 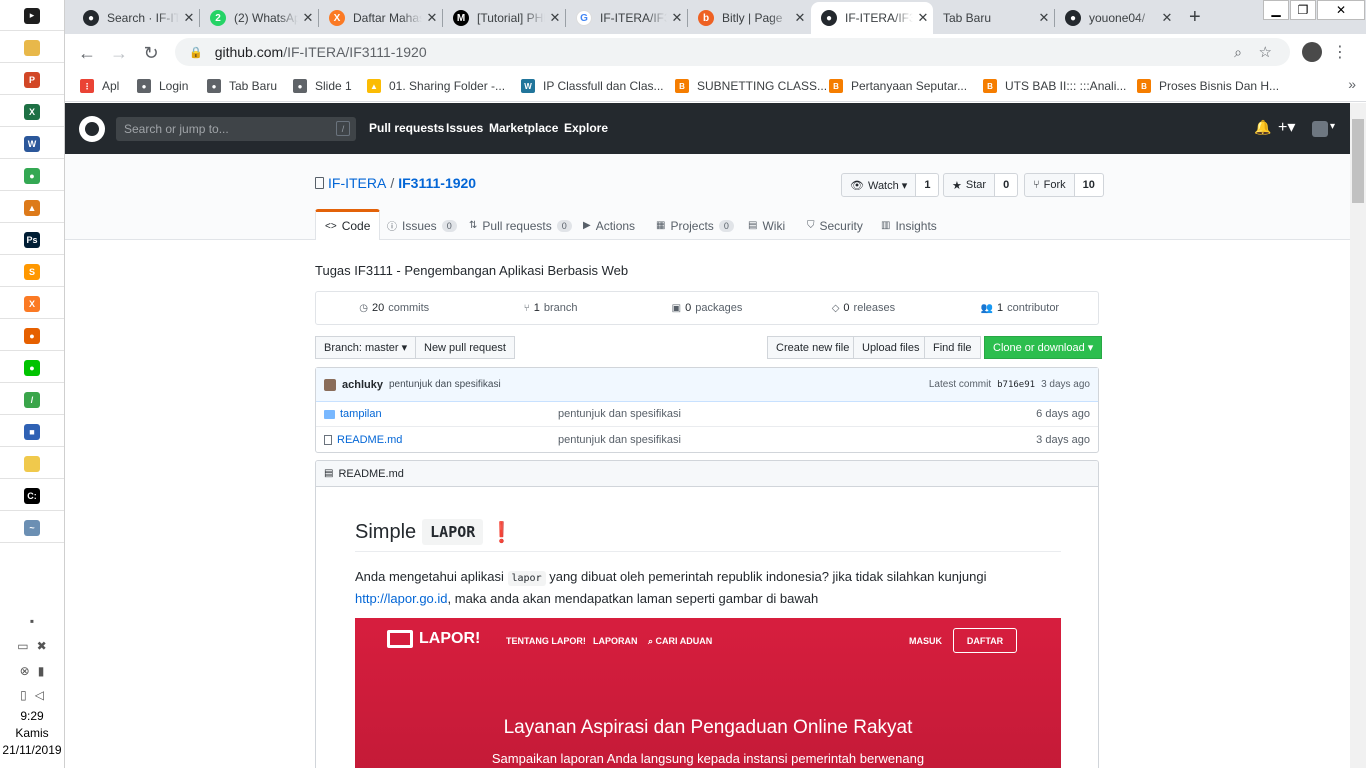 I want to click on browser-tab: Tab Baru ✕, so click(x=993, y=18).